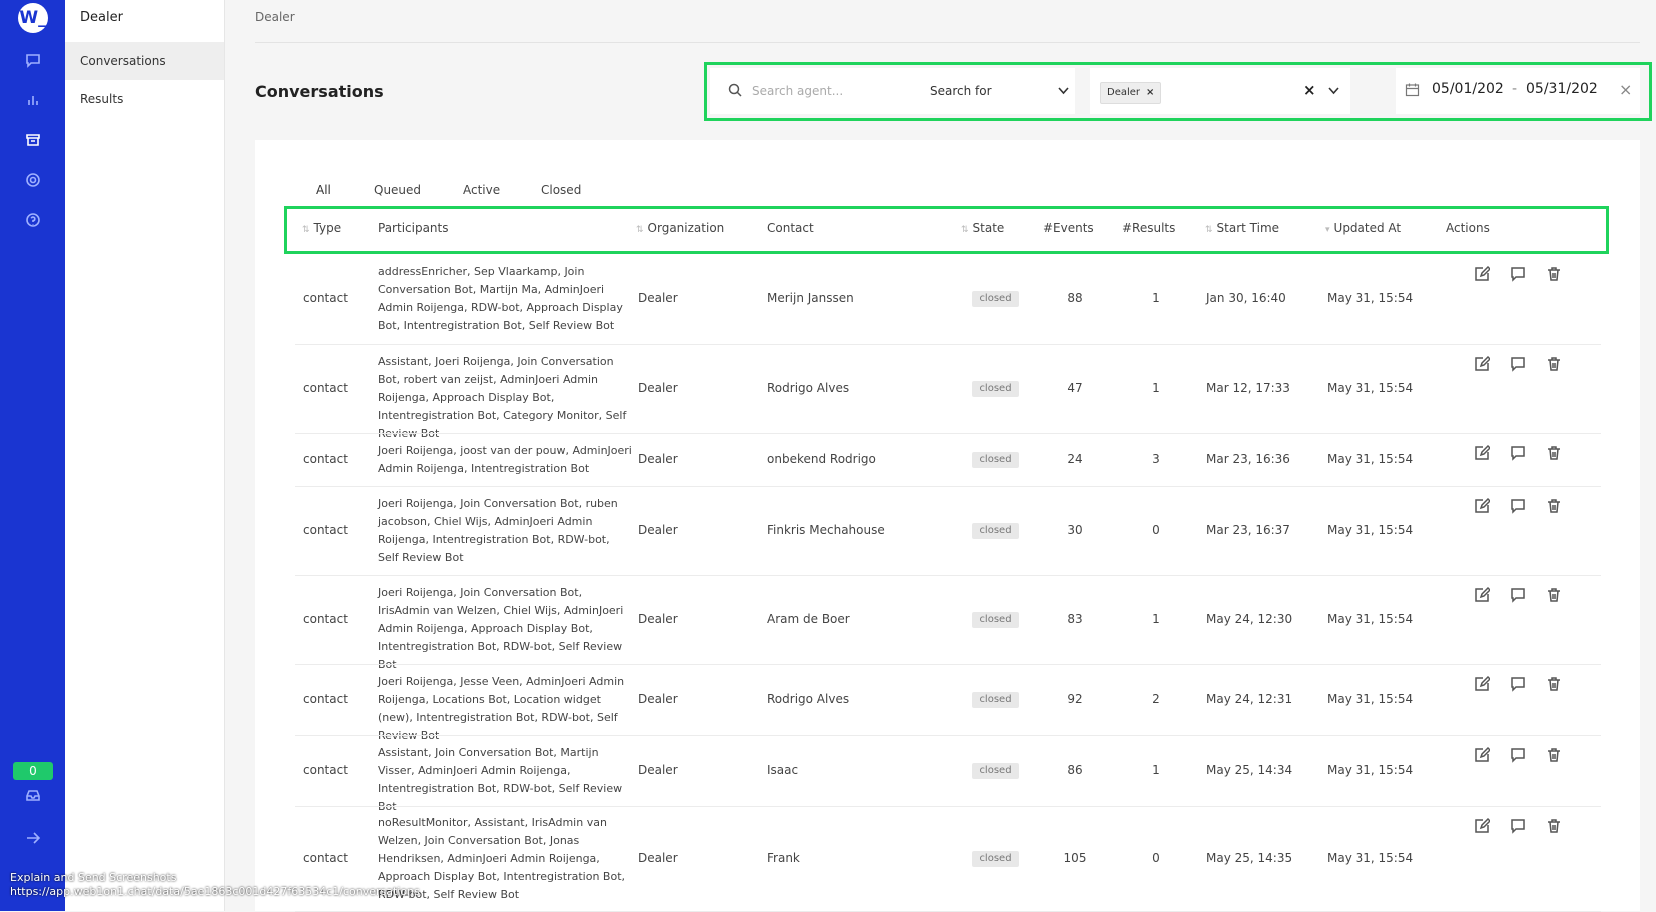 The width and height of the screenshot is (1656, 912). Describe the element at coordinates (1150, 92) in the screenshot. I see `chip-remove-icon: ×` at that location.